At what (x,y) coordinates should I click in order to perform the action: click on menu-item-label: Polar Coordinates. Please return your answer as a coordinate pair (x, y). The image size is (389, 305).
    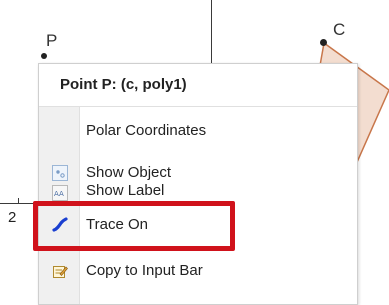
    Looking at the image, I should click on (146, 130).